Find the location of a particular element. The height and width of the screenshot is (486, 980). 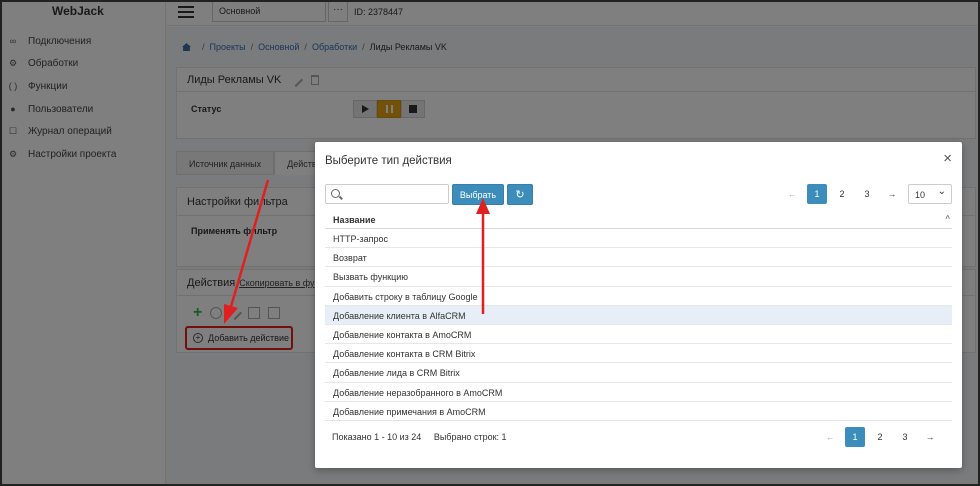

pagination-top: ← 1 2 3 → 10 is located at coordinates (864, 194).